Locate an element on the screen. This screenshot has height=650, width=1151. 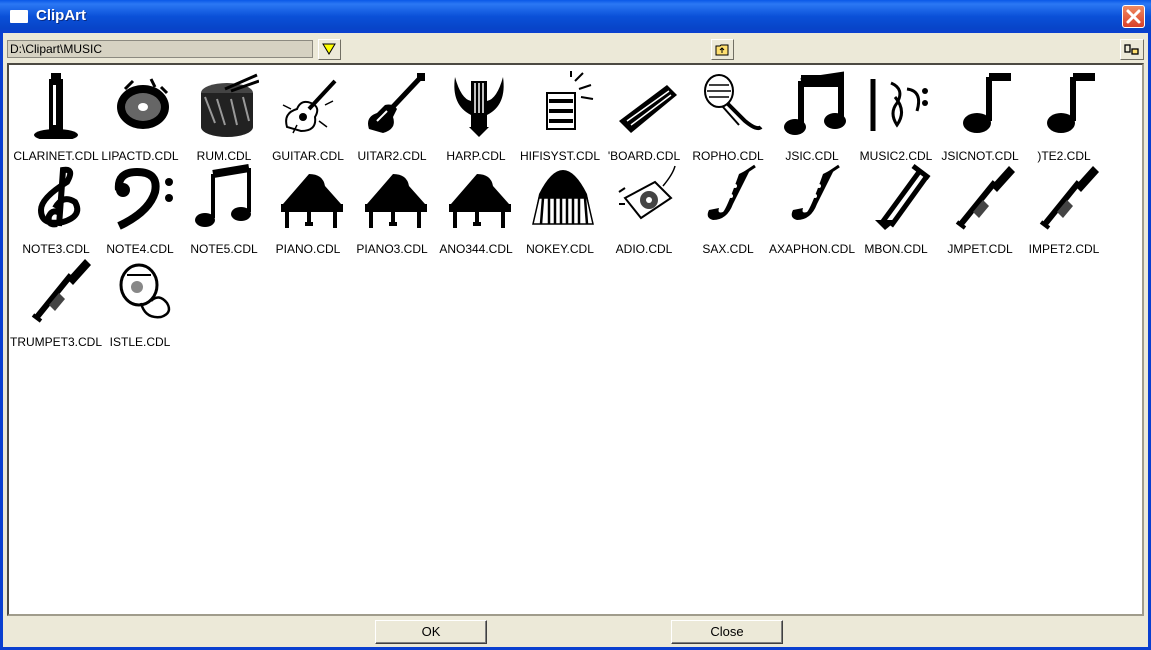
ok-button: OK is located at coordinates (431, 632).